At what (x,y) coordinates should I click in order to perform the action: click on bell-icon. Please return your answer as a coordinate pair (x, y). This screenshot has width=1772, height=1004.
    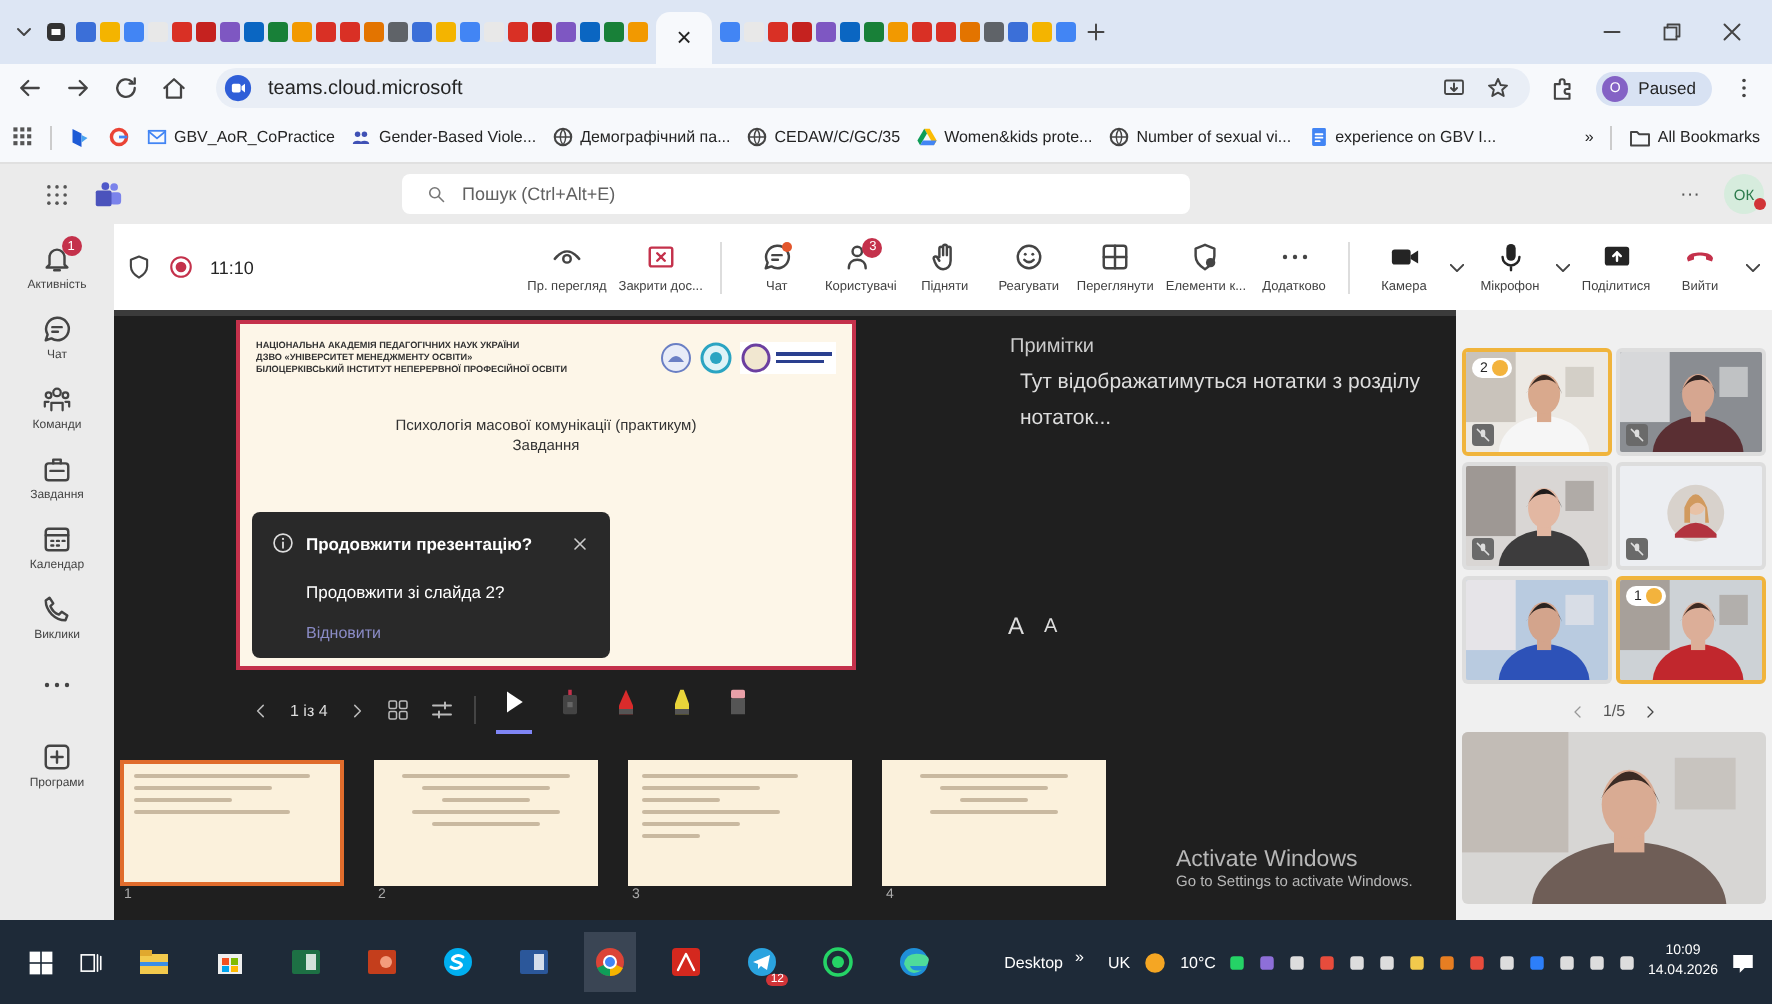
    Looking at the image, I should click on (57, 259).